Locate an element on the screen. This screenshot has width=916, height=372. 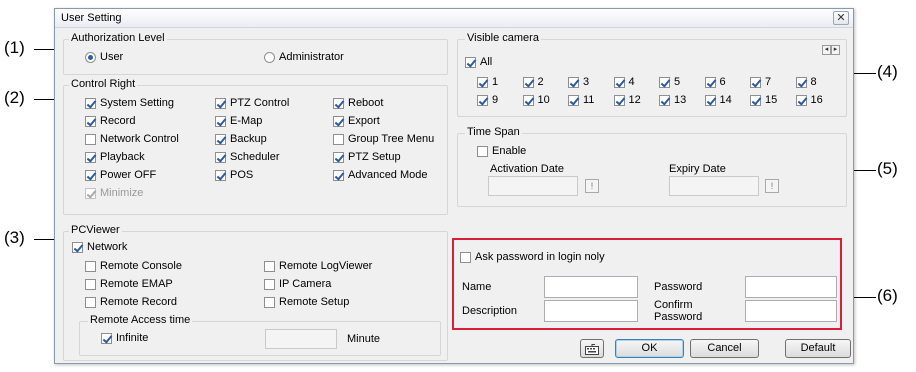
checkbox-infinite-box is located at coordinates (106, 338).